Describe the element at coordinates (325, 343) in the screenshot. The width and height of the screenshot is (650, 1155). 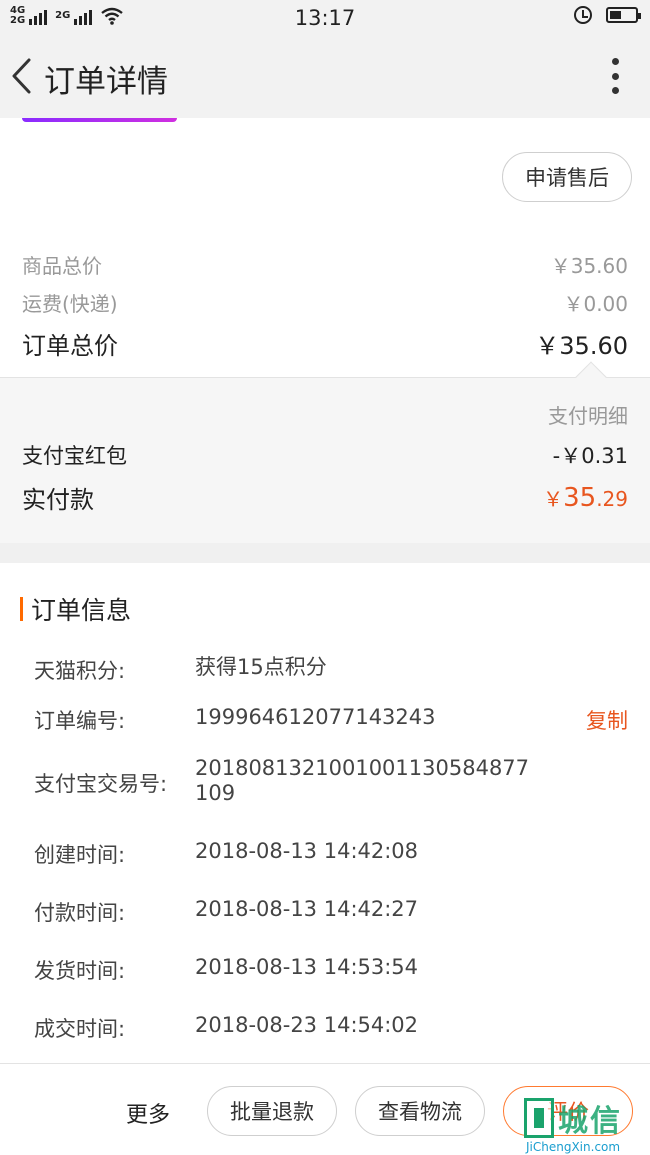
I see `order-total-row: 订单总价 ￥35.60` at that location.